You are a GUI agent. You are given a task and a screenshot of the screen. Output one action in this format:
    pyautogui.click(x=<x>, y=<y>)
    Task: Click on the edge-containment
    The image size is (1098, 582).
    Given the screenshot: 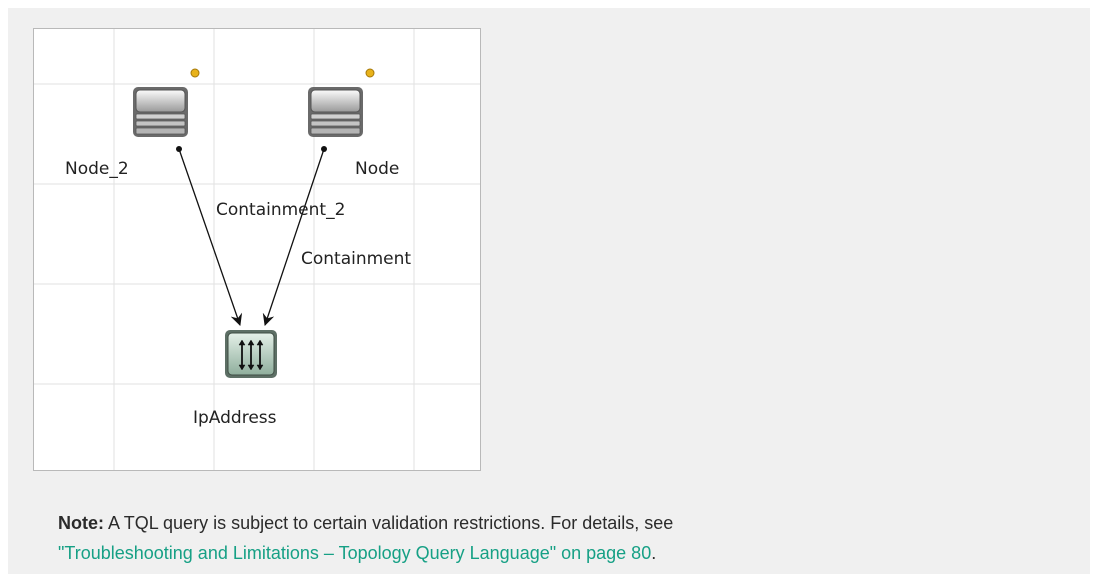 What is the action you would take?
    pyautogui.click(x=293, y=237)
    